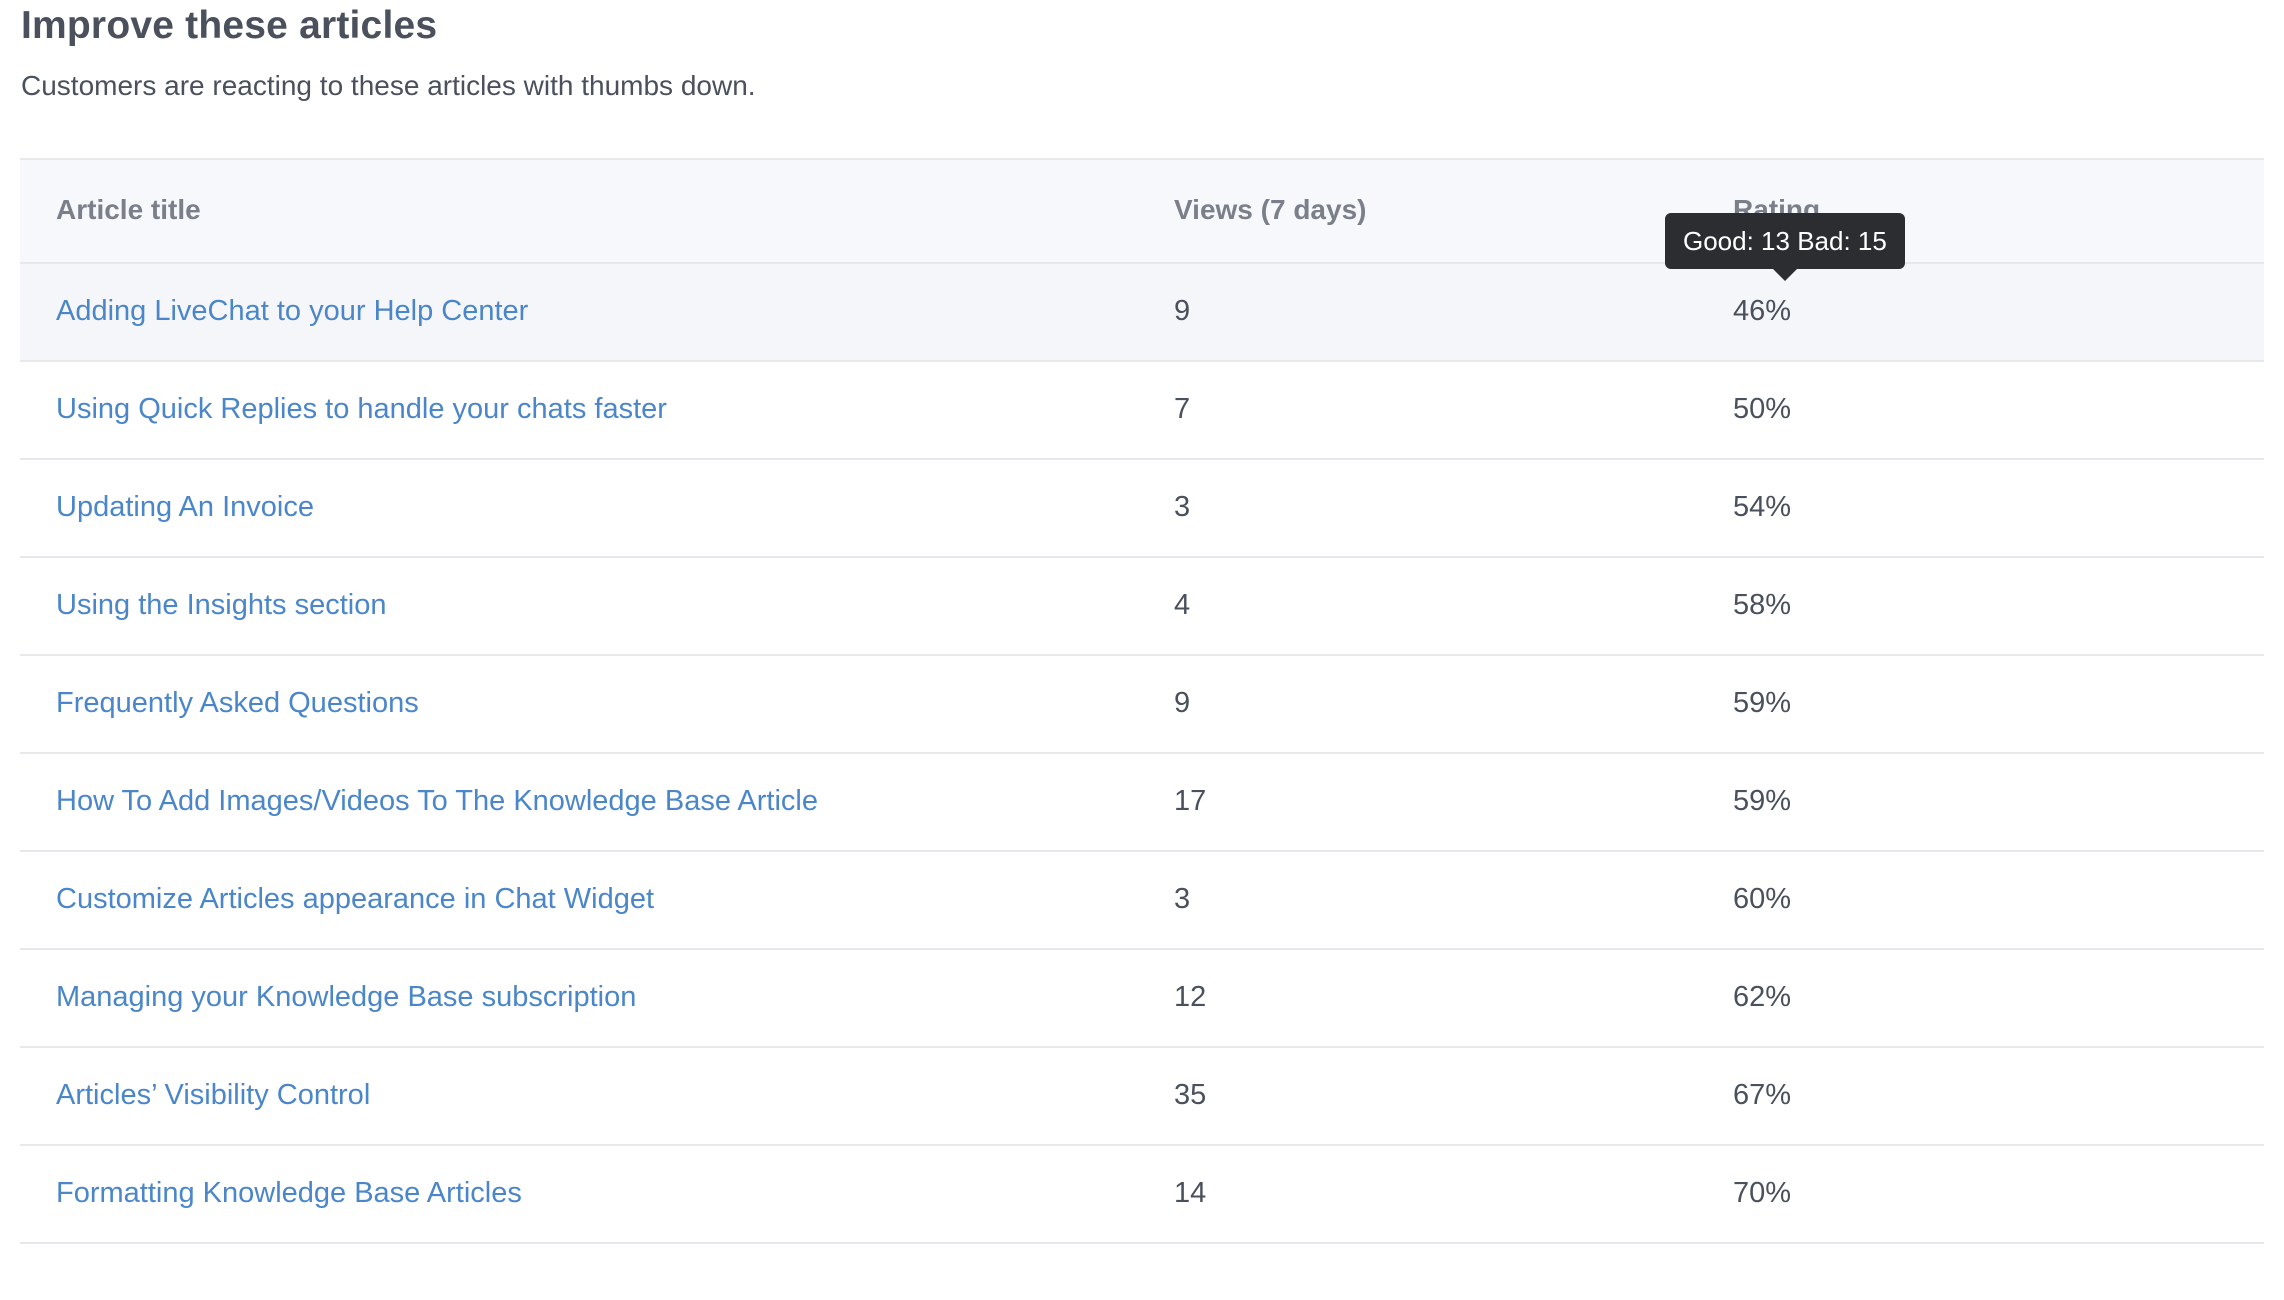 The image size is (2284, 1300). I want to click on article-views: 7, so click(1182, 409).